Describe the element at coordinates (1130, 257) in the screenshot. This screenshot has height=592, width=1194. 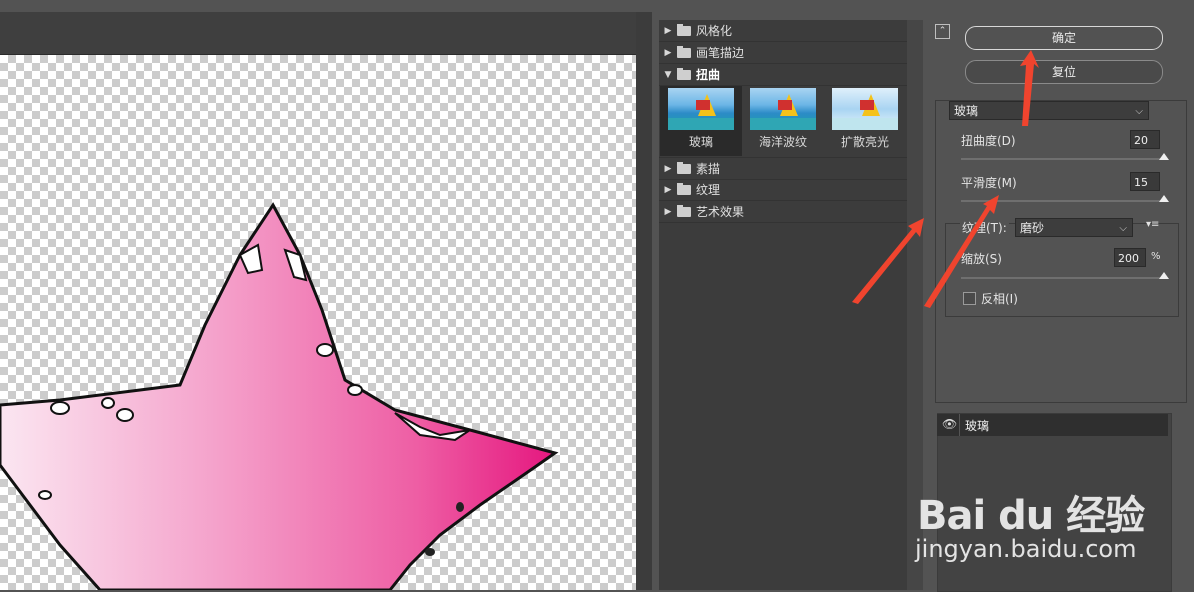
I see `scale-input: 200` at that location.